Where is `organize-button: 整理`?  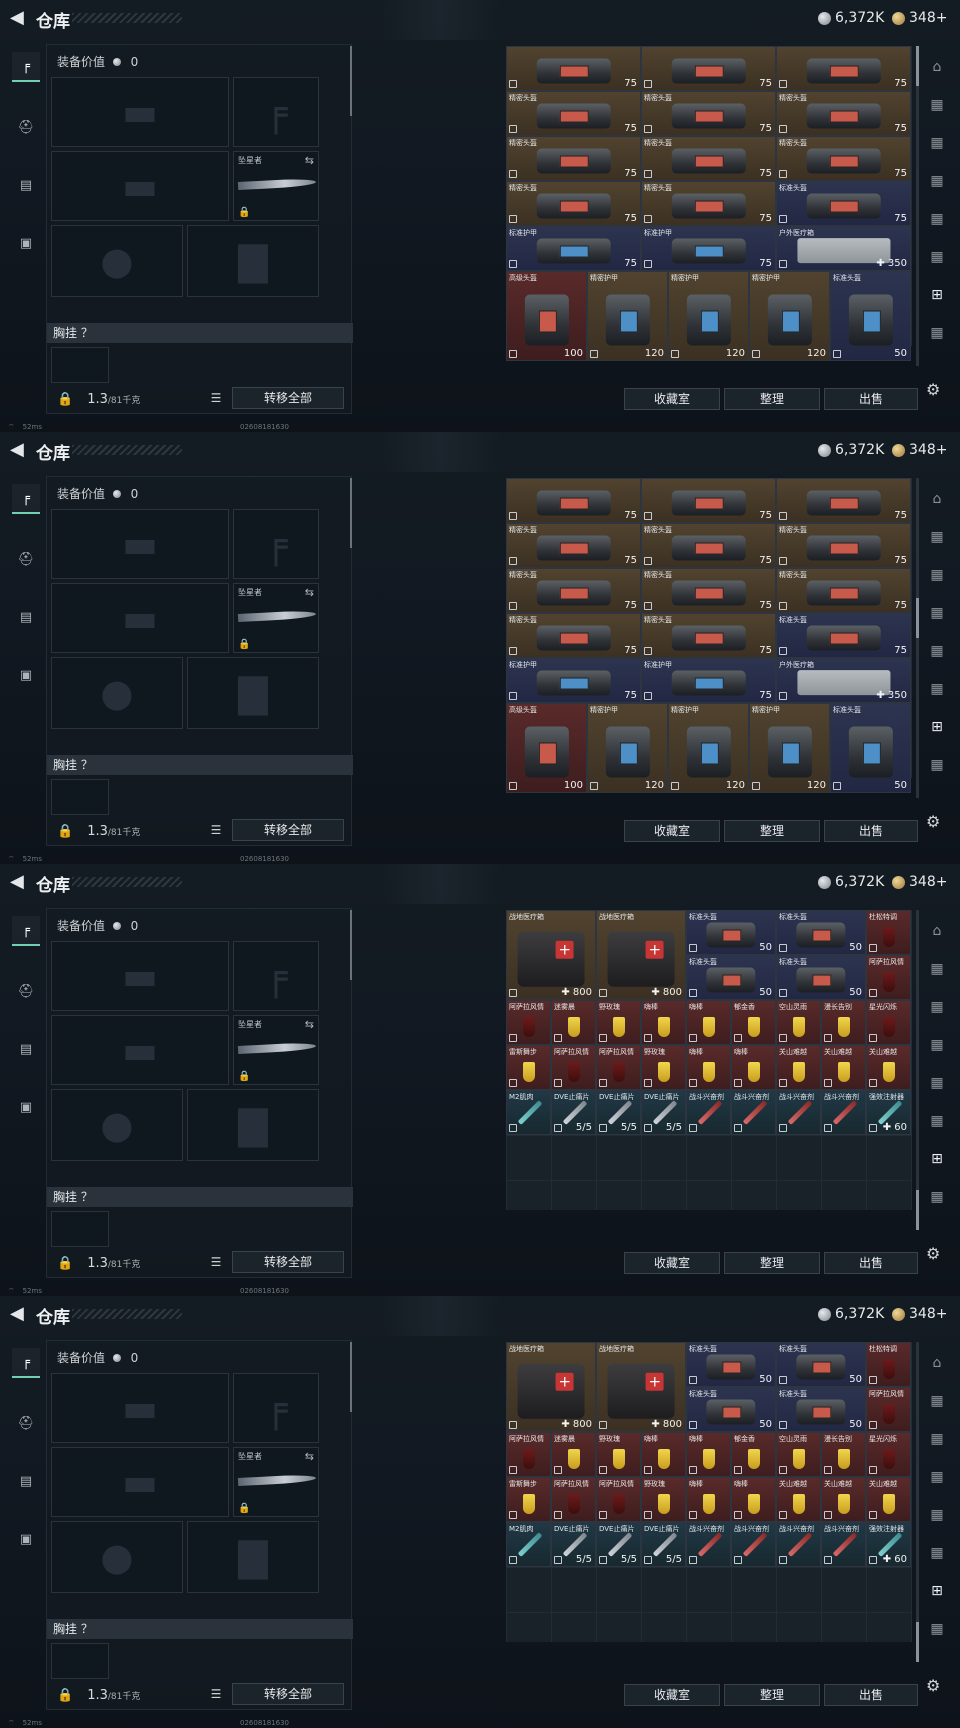
organize-button: 整理 is located at coordinates (772, 831).